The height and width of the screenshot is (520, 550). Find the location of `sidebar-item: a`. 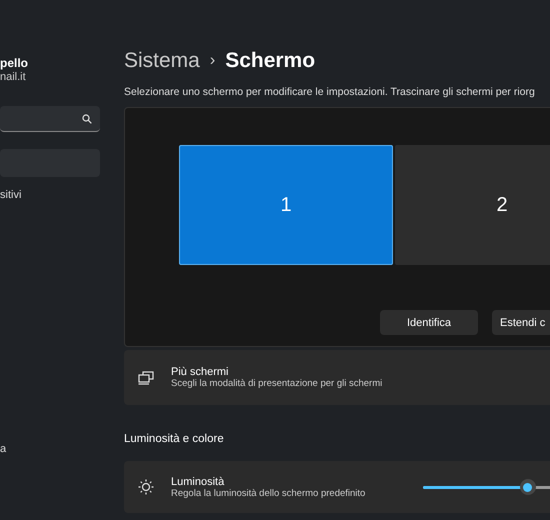

sidebar-item: a is located at coordinates (50, 449).